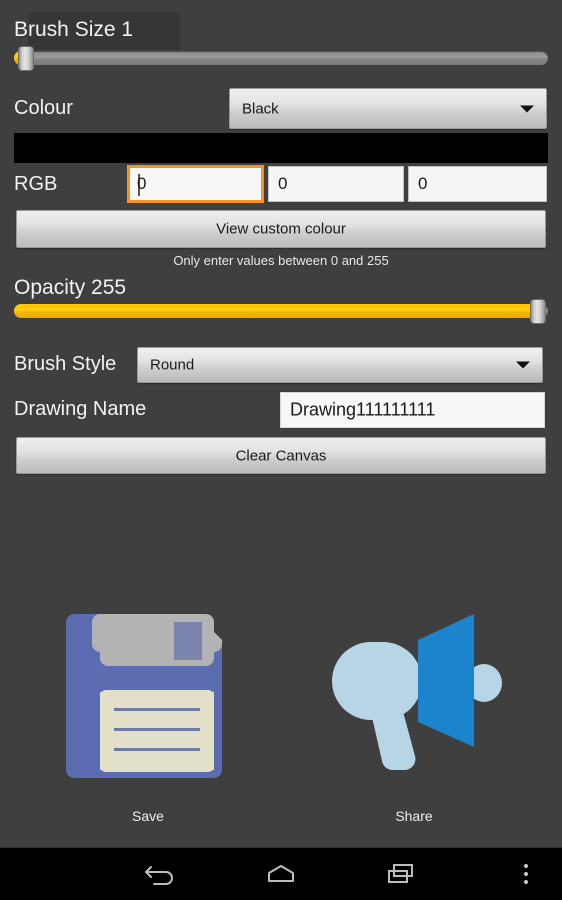  Describe the element at coordinates (172, 365) in the screenshot. I see `brush-style-dropdown-value: Round` at that location.